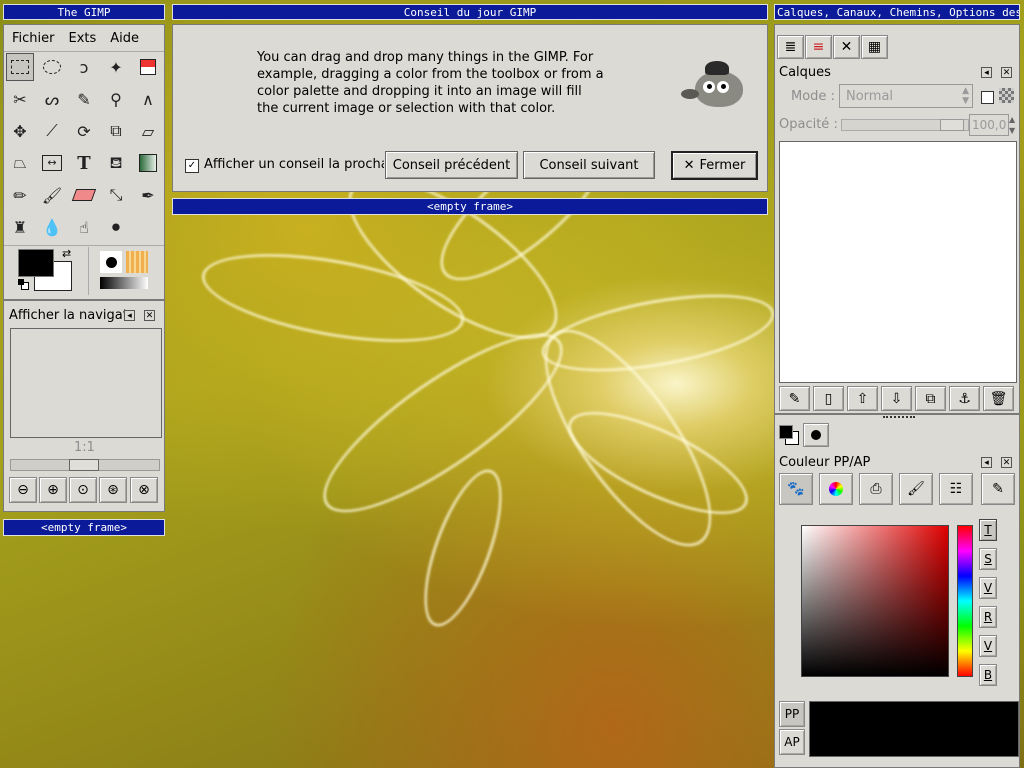 The image size is (1024, 768). I want to click on dodge-burn-icon: ⚫, so click(116, 227).